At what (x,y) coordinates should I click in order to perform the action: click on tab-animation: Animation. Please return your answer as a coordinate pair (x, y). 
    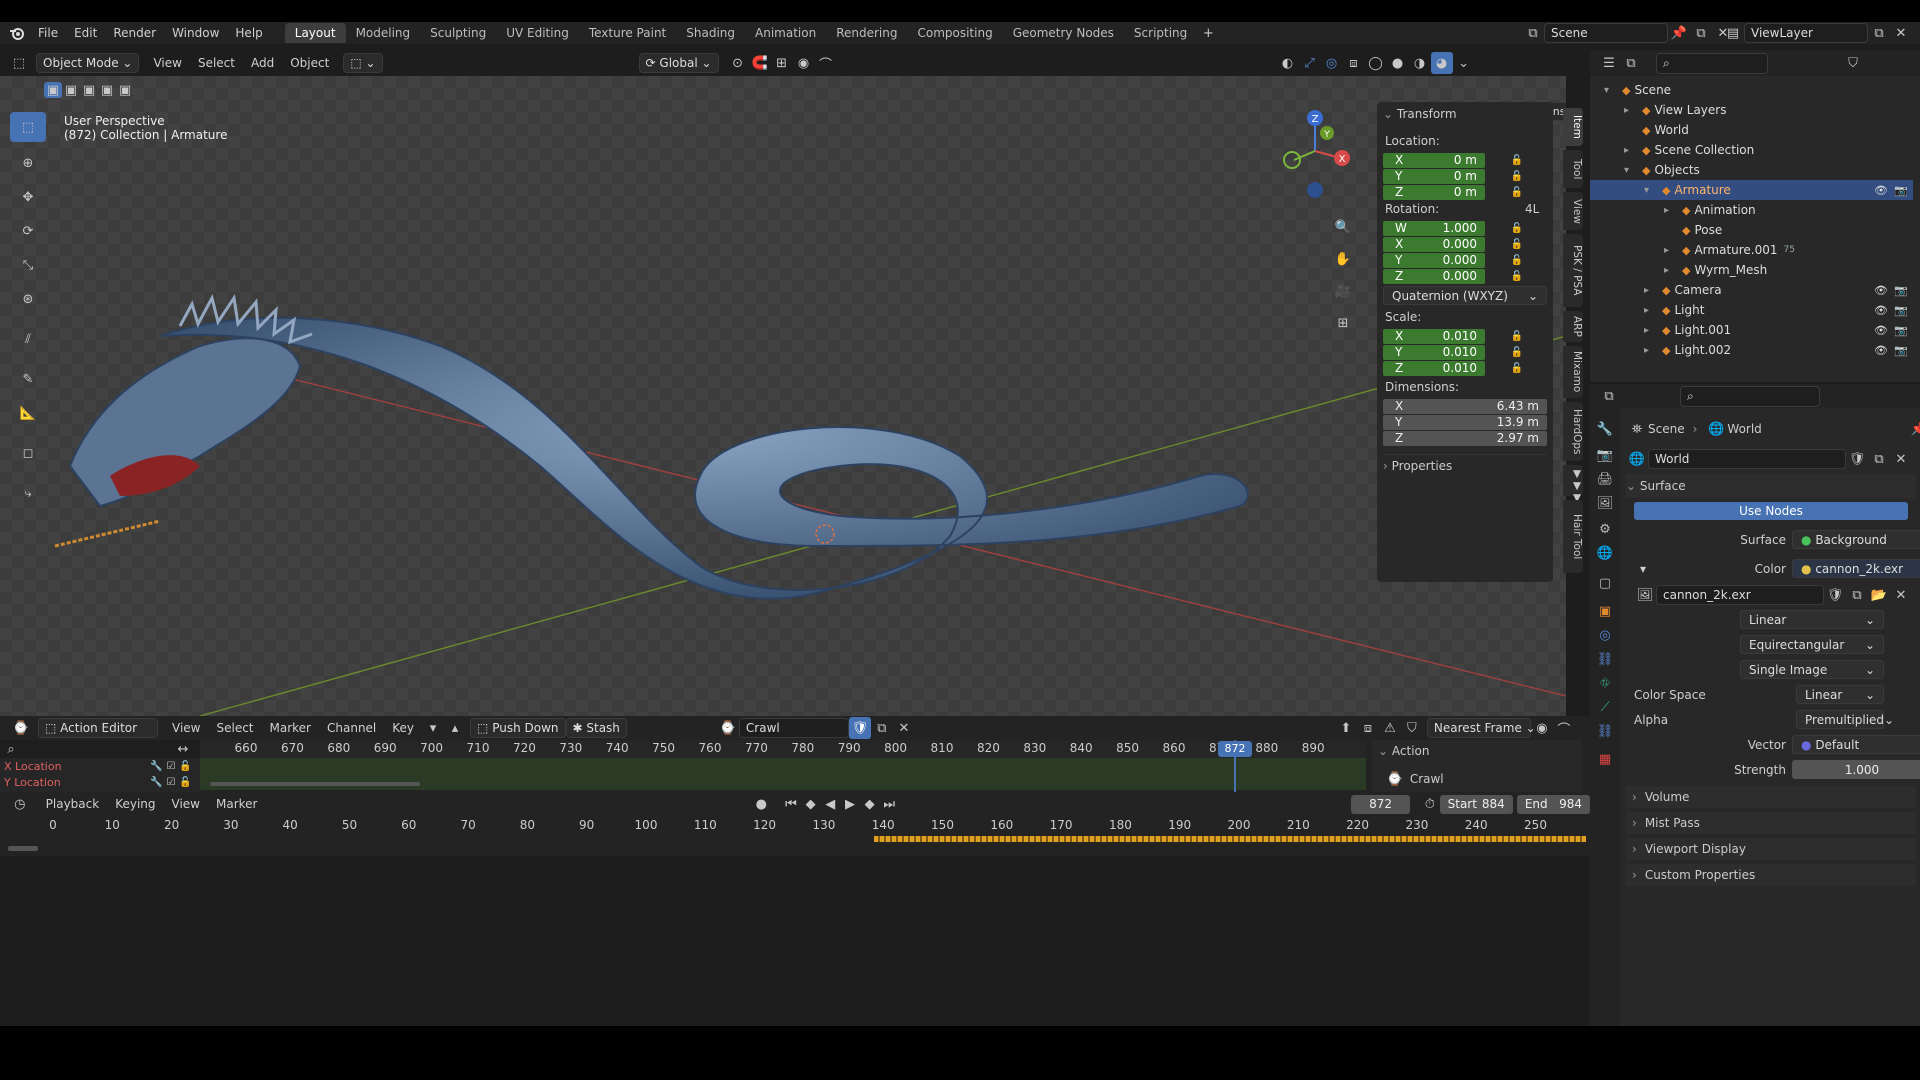
    Looking at the image, I should click on (785, 33).